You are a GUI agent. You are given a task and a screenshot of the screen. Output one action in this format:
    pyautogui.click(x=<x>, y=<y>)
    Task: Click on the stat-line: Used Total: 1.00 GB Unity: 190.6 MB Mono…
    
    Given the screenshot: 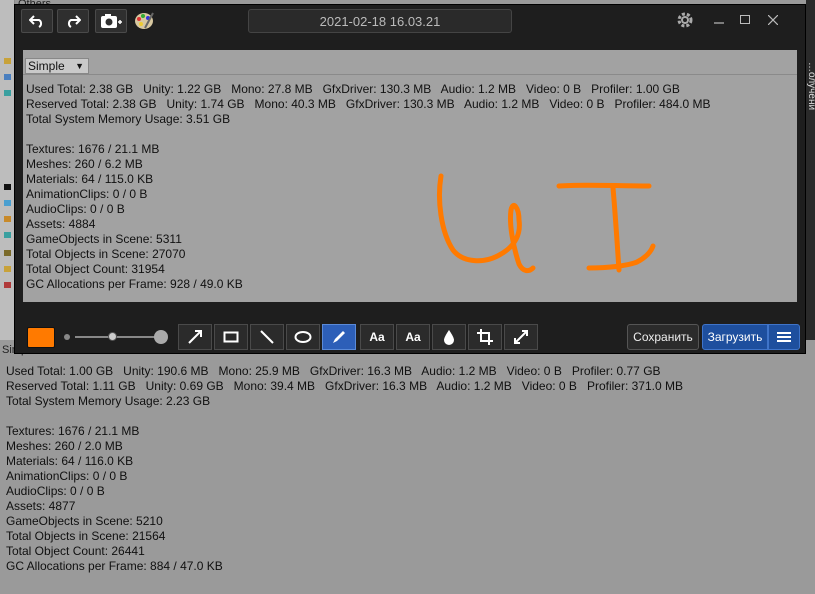 What is the action you would take?
    pyautogui.click(x=333, y=371)
    